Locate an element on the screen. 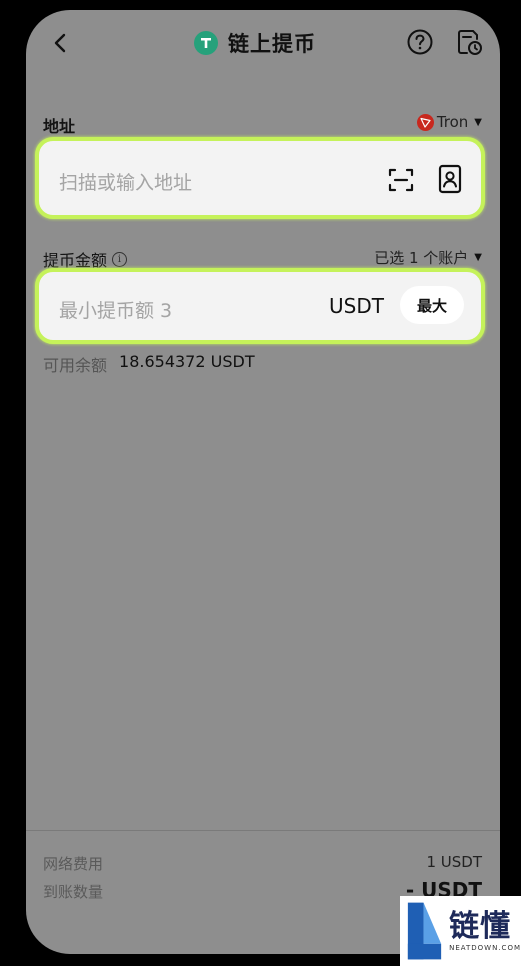 The image size is (521, 966). watermark-logo-icon is located at coordinates (424, 931).